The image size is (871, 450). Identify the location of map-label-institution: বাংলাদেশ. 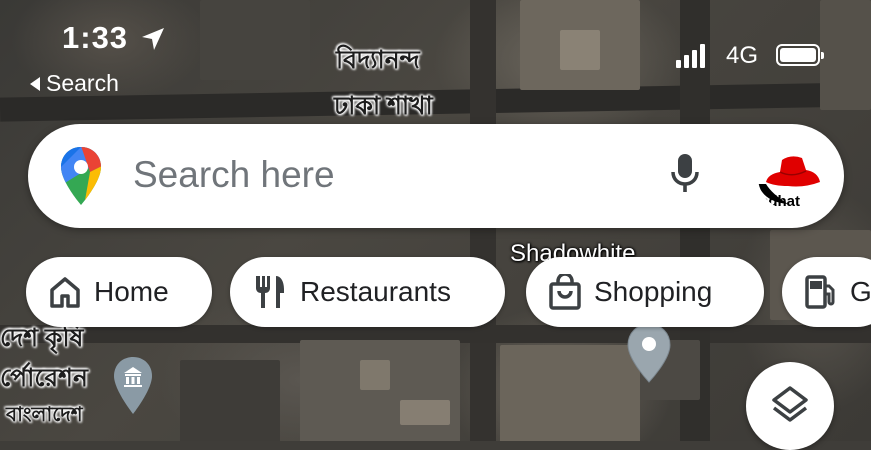
(44, 416).